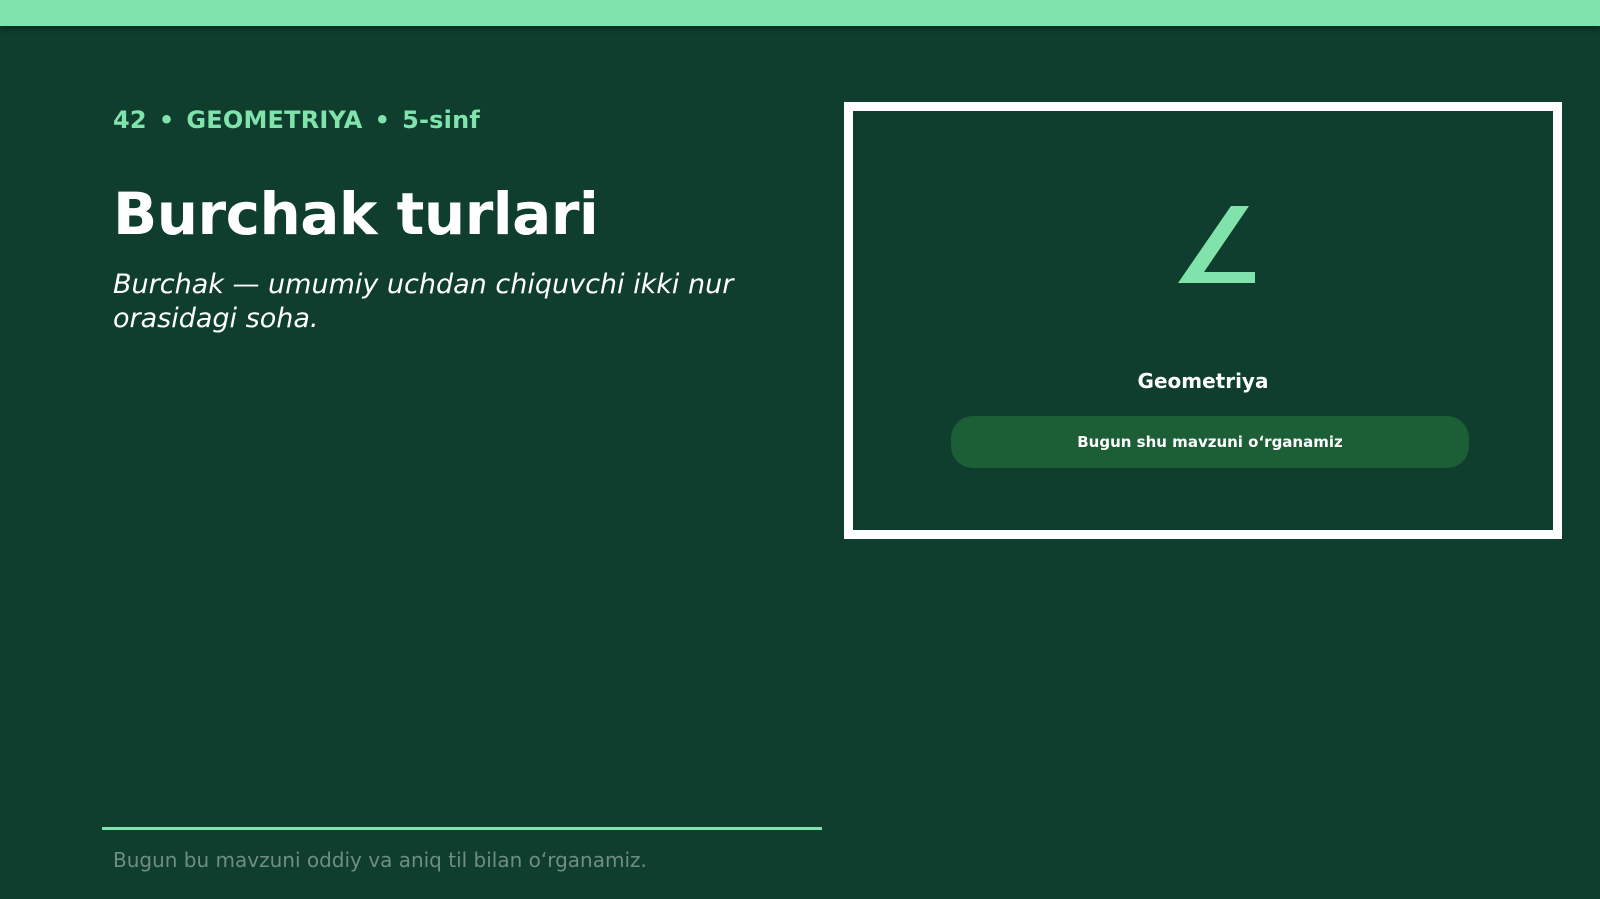  I want to click on grade-label: 5-sinf, so click(441, 120).